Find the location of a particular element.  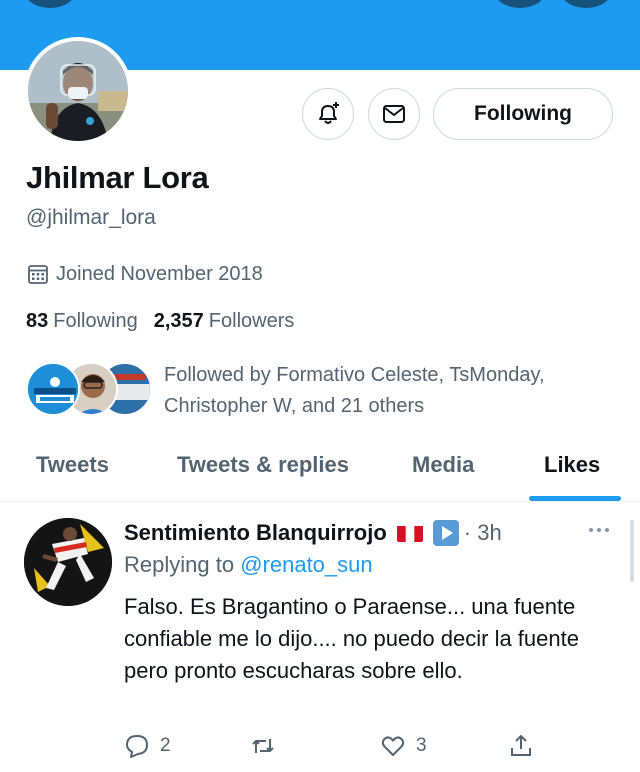

calendar-icon is located at coordinates (38, 274).